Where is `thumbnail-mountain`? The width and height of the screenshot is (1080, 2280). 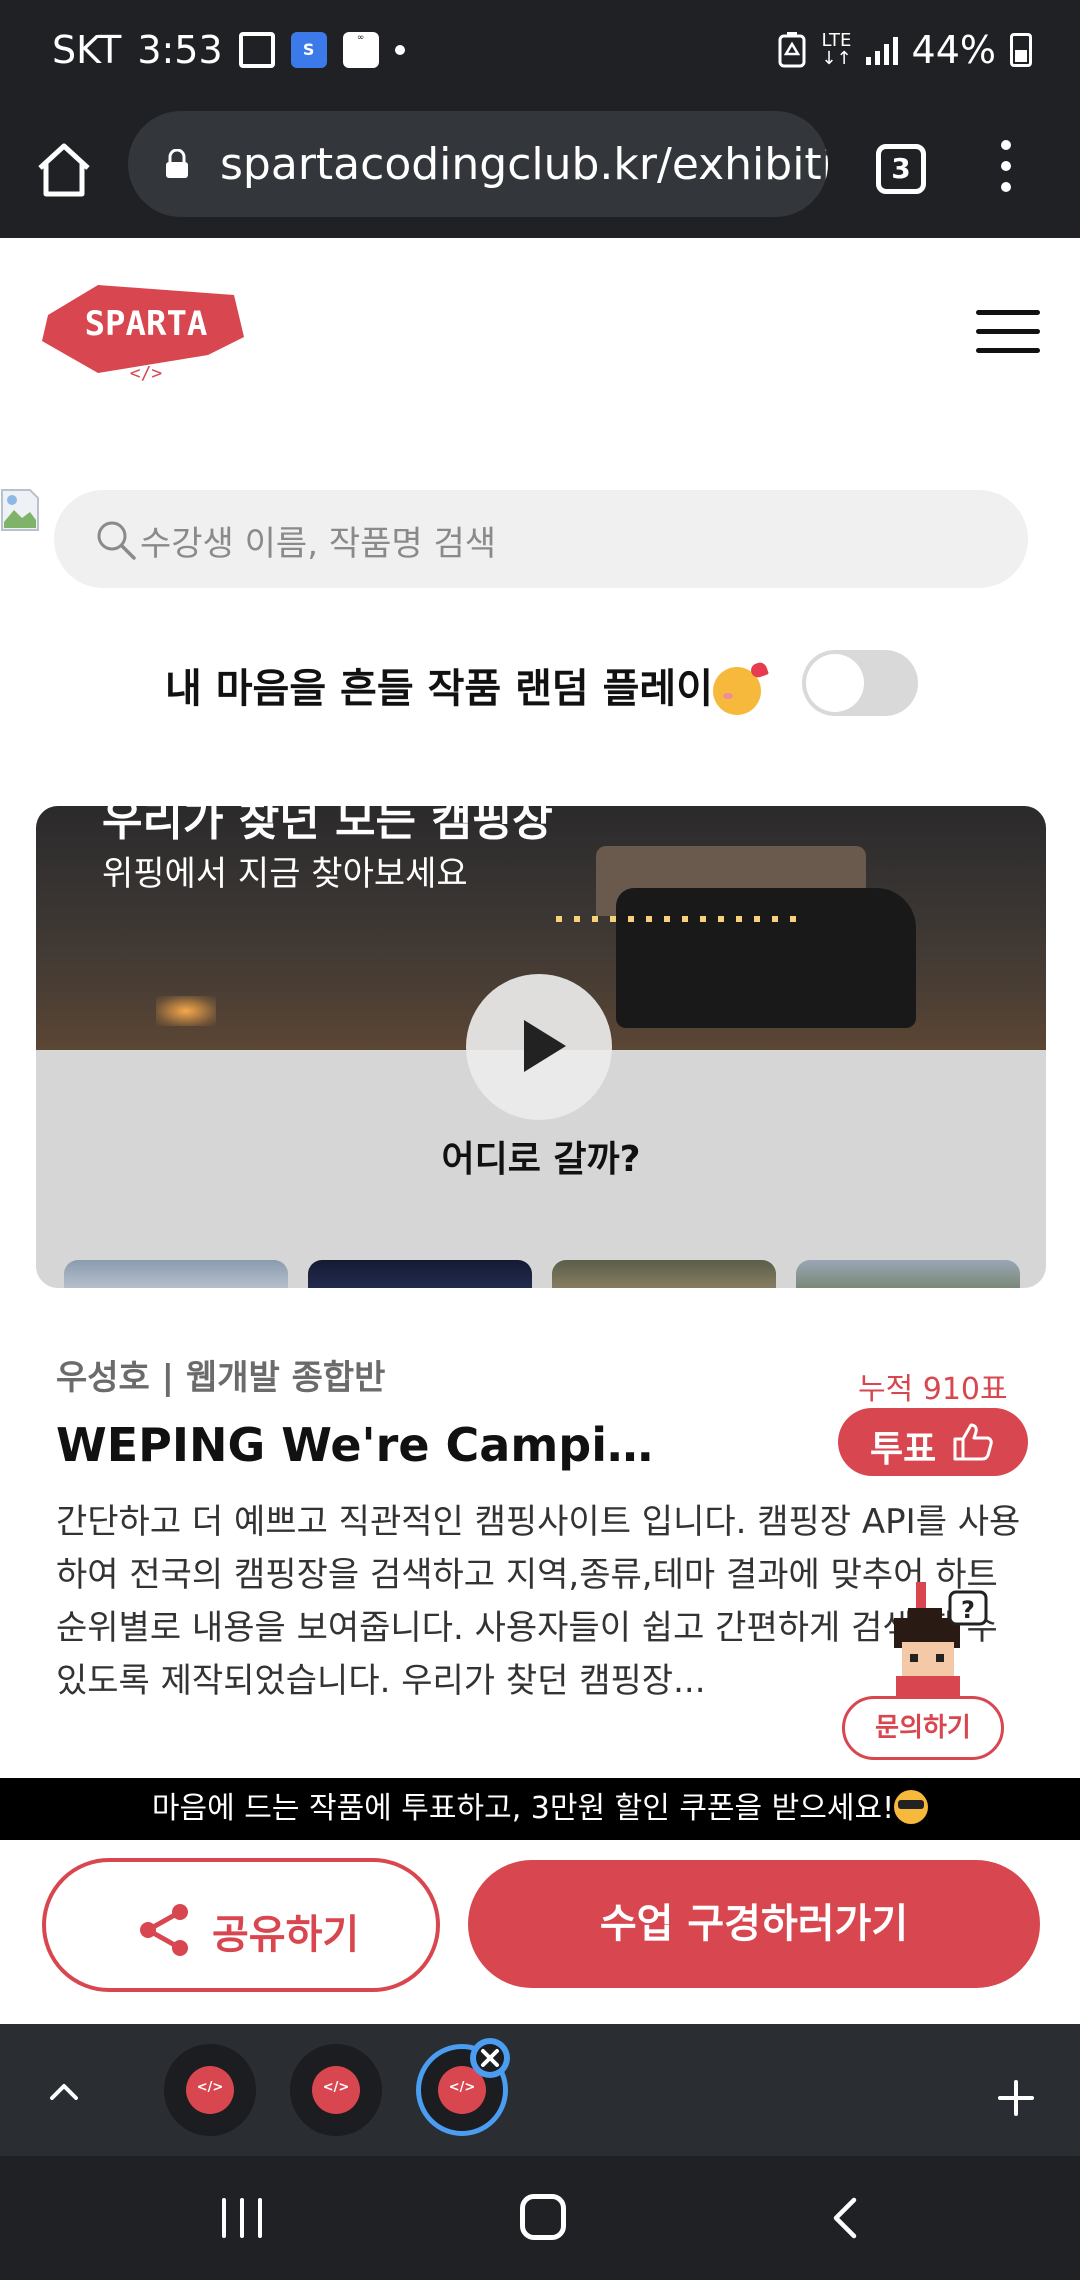
thumbnail-mountain is located at coordinates (176, 1274).